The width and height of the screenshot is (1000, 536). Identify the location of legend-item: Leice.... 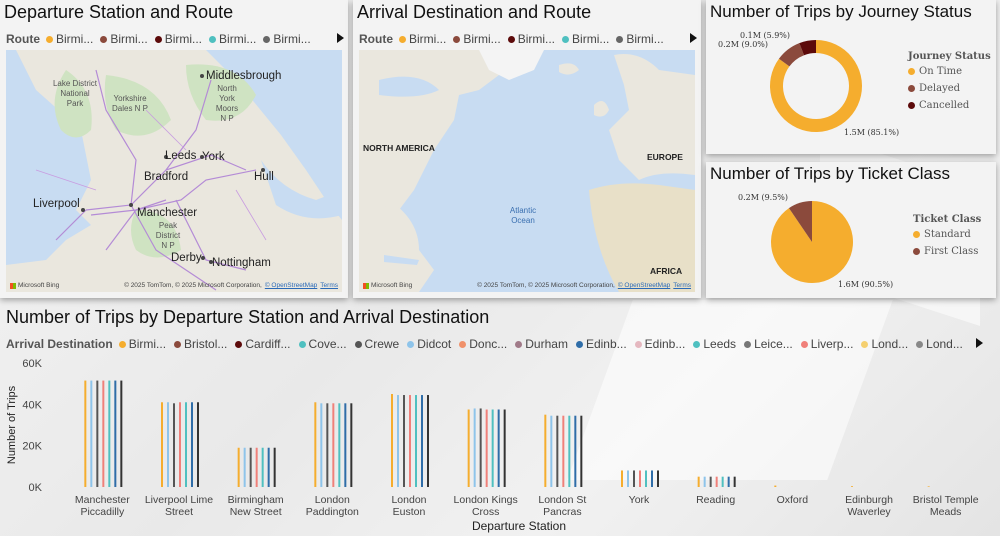
(768, 344).